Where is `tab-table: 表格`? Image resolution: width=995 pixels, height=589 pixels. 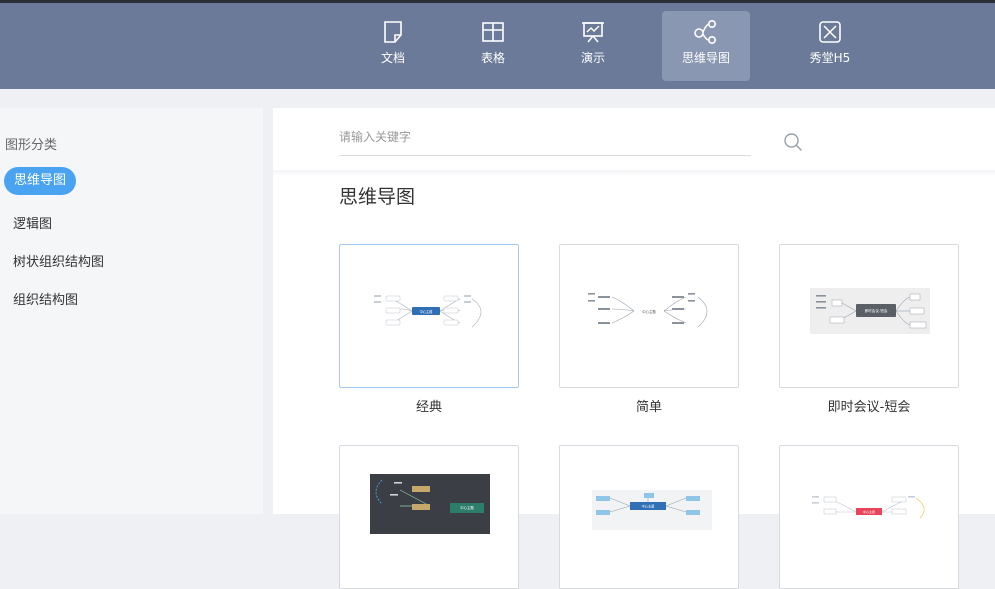 tab-table: 表格 is located at coordinates (493, 46).